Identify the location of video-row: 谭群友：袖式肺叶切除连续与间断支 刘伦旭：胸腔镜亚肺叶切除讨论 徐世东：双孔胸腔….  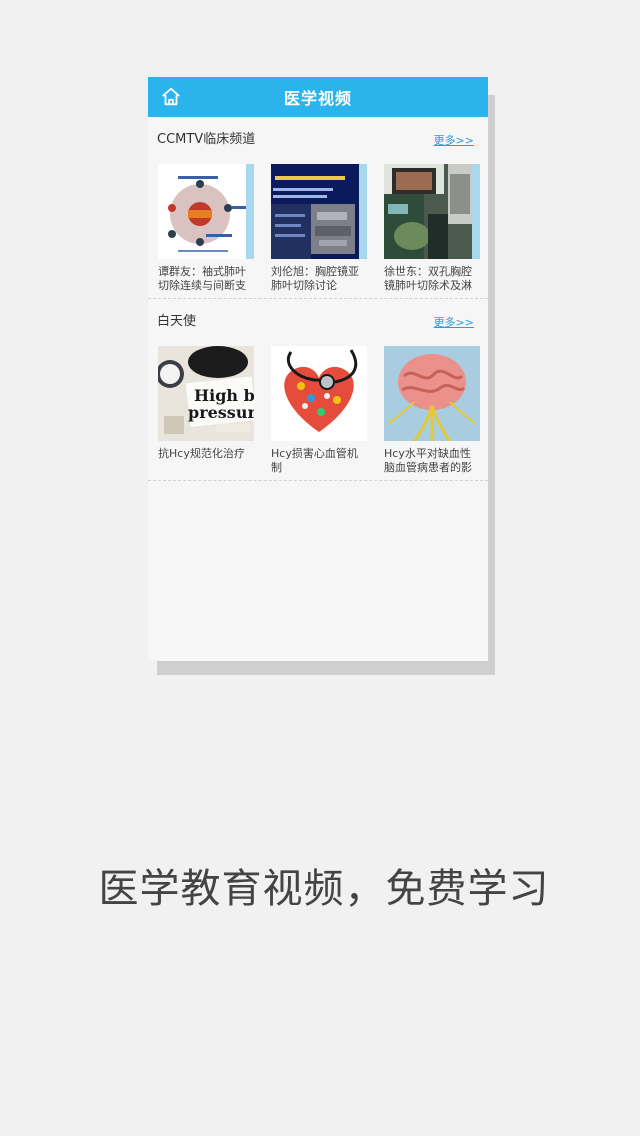
(318, 227).